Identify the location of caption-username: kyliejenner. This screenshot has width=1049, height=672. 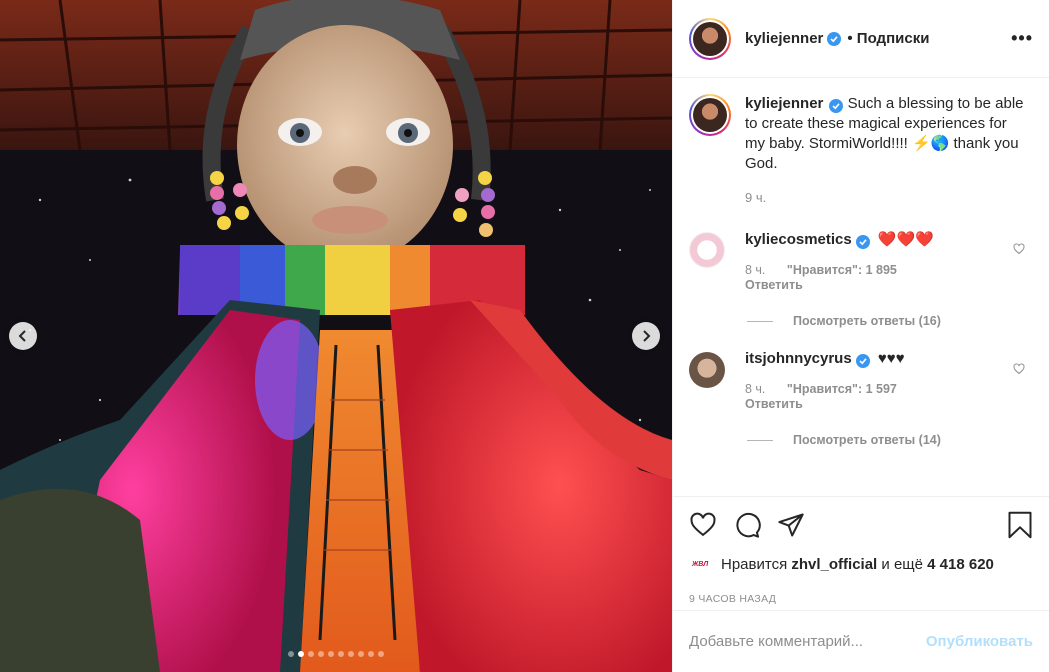
(784, 103).